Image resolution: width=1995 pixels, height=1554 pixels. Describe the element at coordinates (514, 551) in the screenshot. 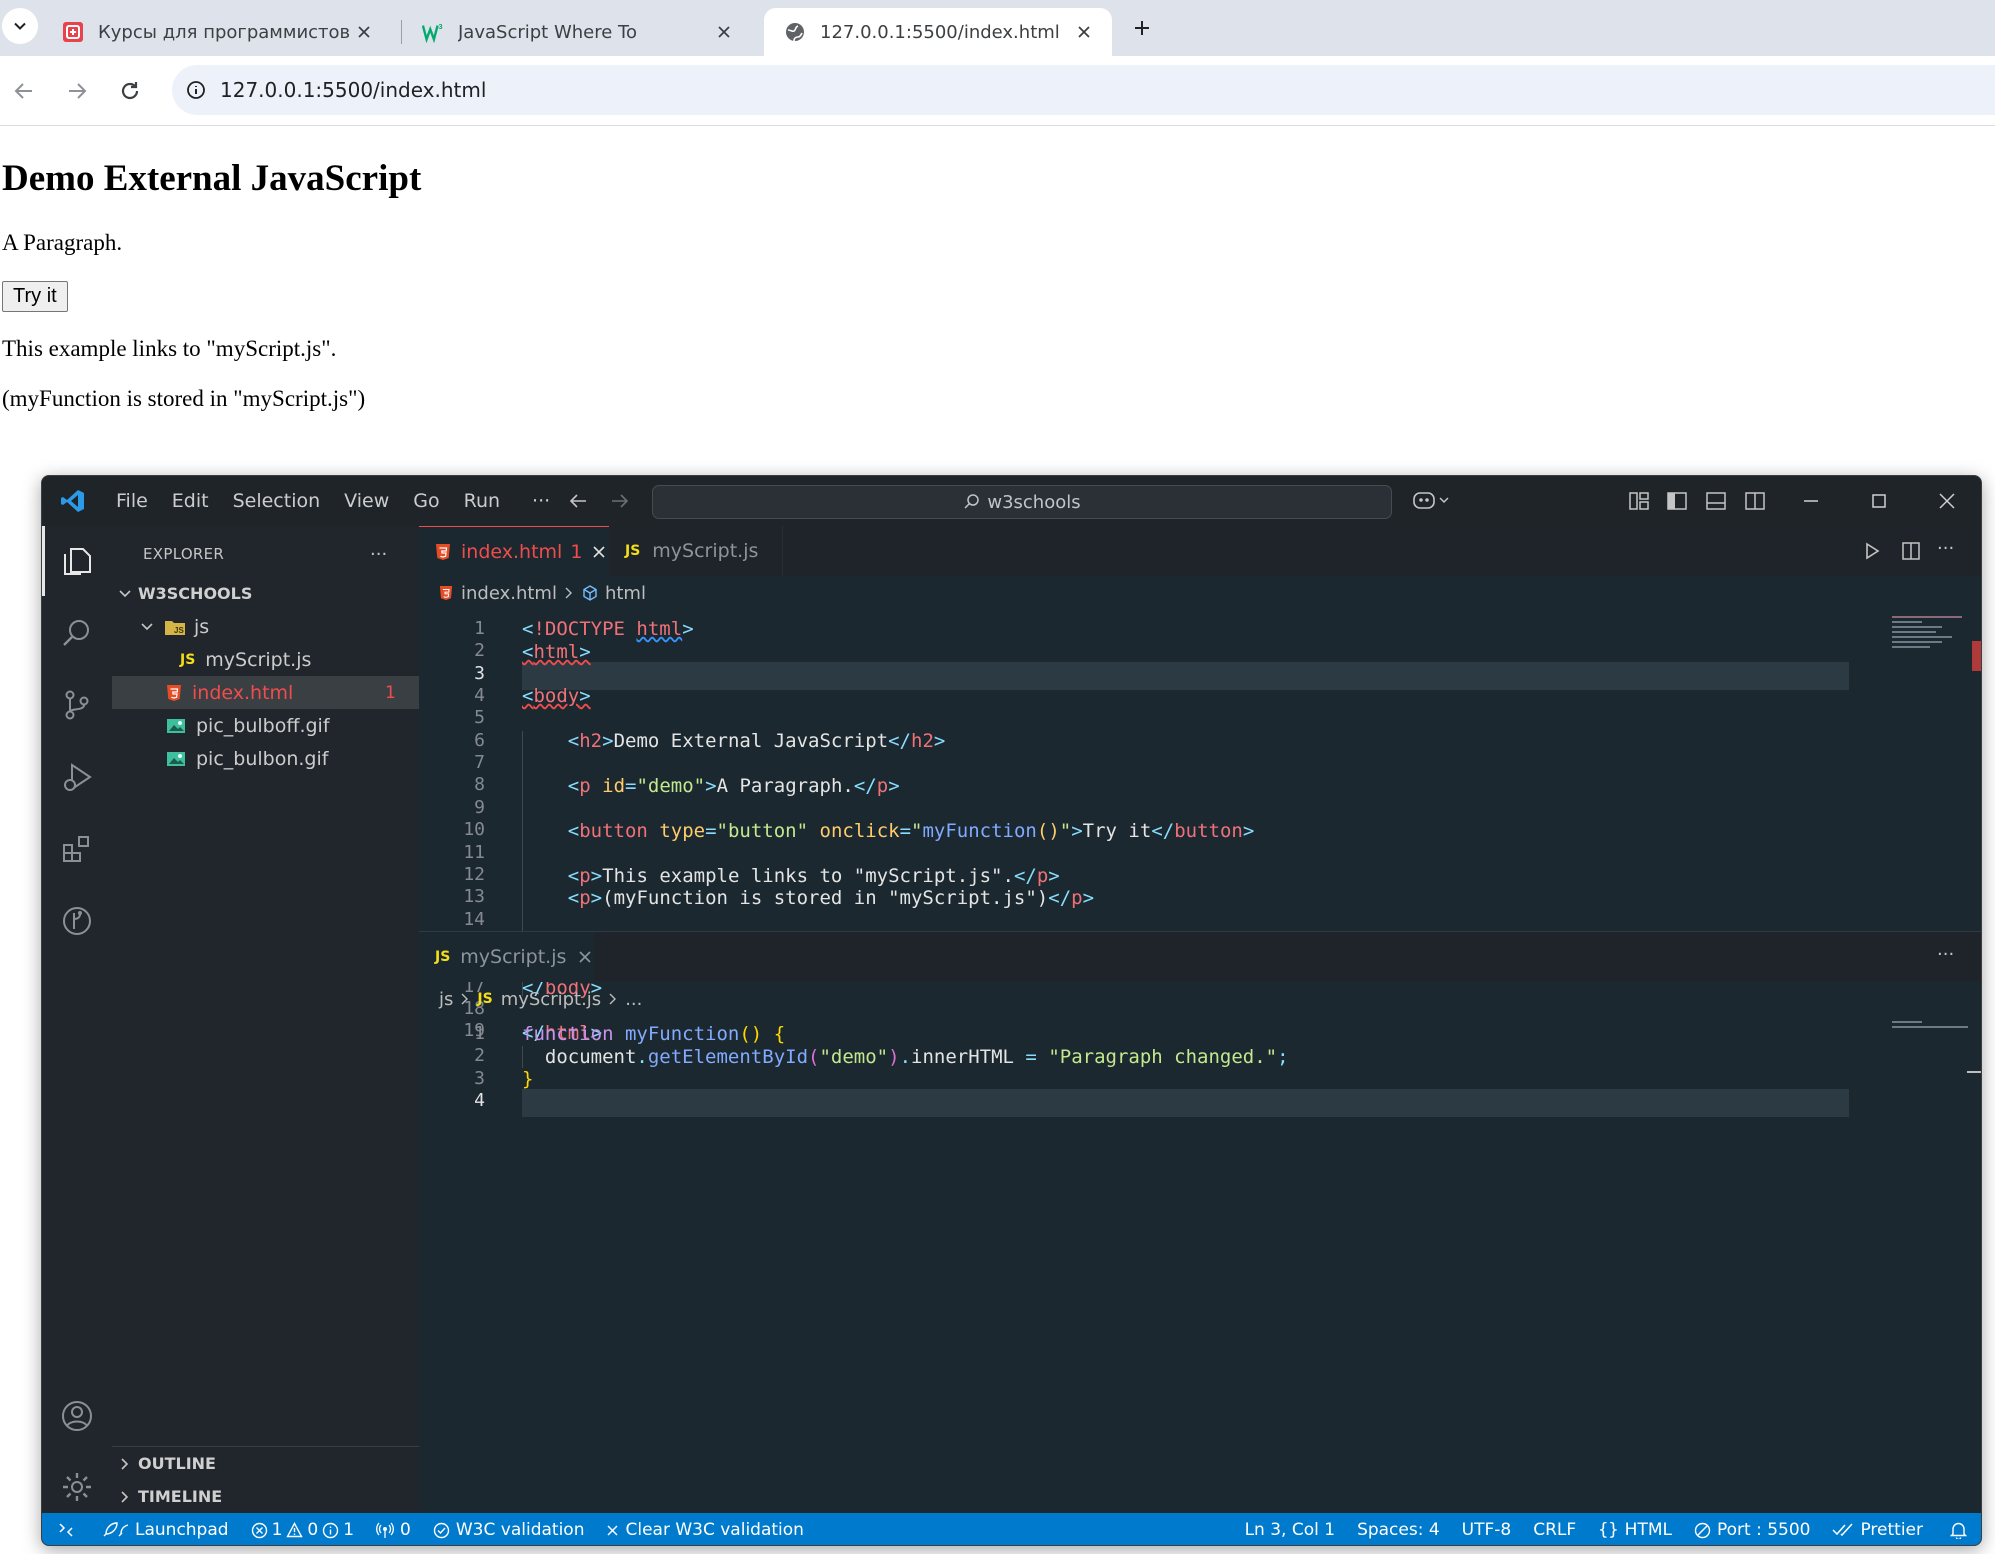

I see `editor-tab-active: index.html 1` at that location.